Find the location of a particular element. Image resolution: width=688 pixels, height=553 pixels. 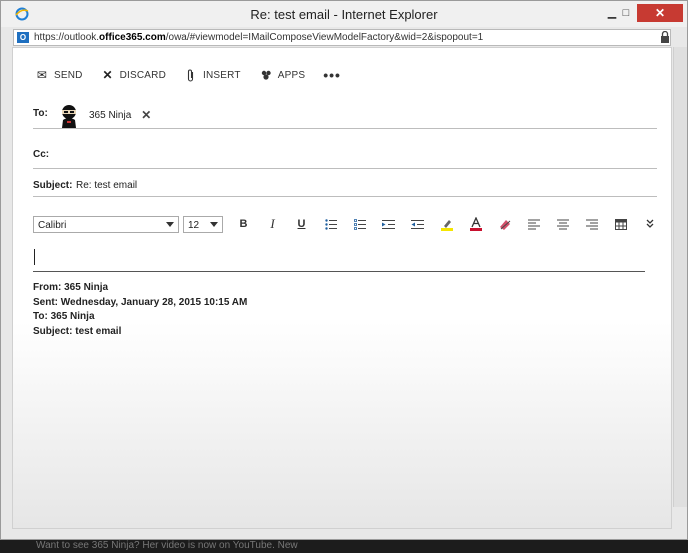

font-family-value: Calibri is located at coordinates (52, 225).